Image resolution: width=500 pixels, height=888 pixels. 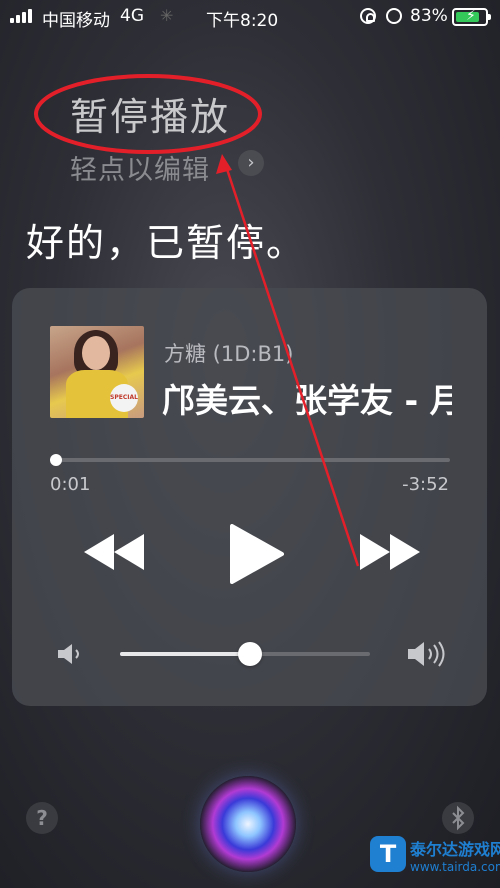 What do you see at coordinates (307, 400) in the screenshot?
I see `song-title: 邝美云、张学友 - 月` at bounding box center [307, 400].